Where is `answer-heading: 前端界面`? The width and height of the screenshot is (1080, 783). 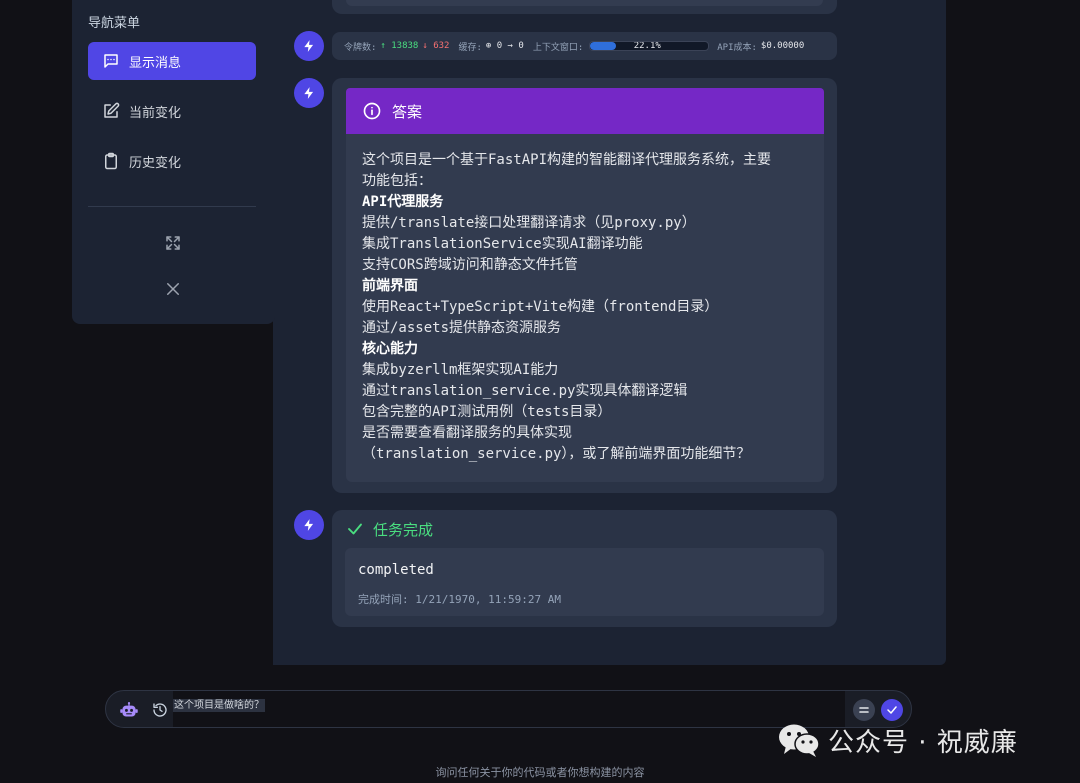 answer-heading: 前端界面 is located at coordinates (390, 286).